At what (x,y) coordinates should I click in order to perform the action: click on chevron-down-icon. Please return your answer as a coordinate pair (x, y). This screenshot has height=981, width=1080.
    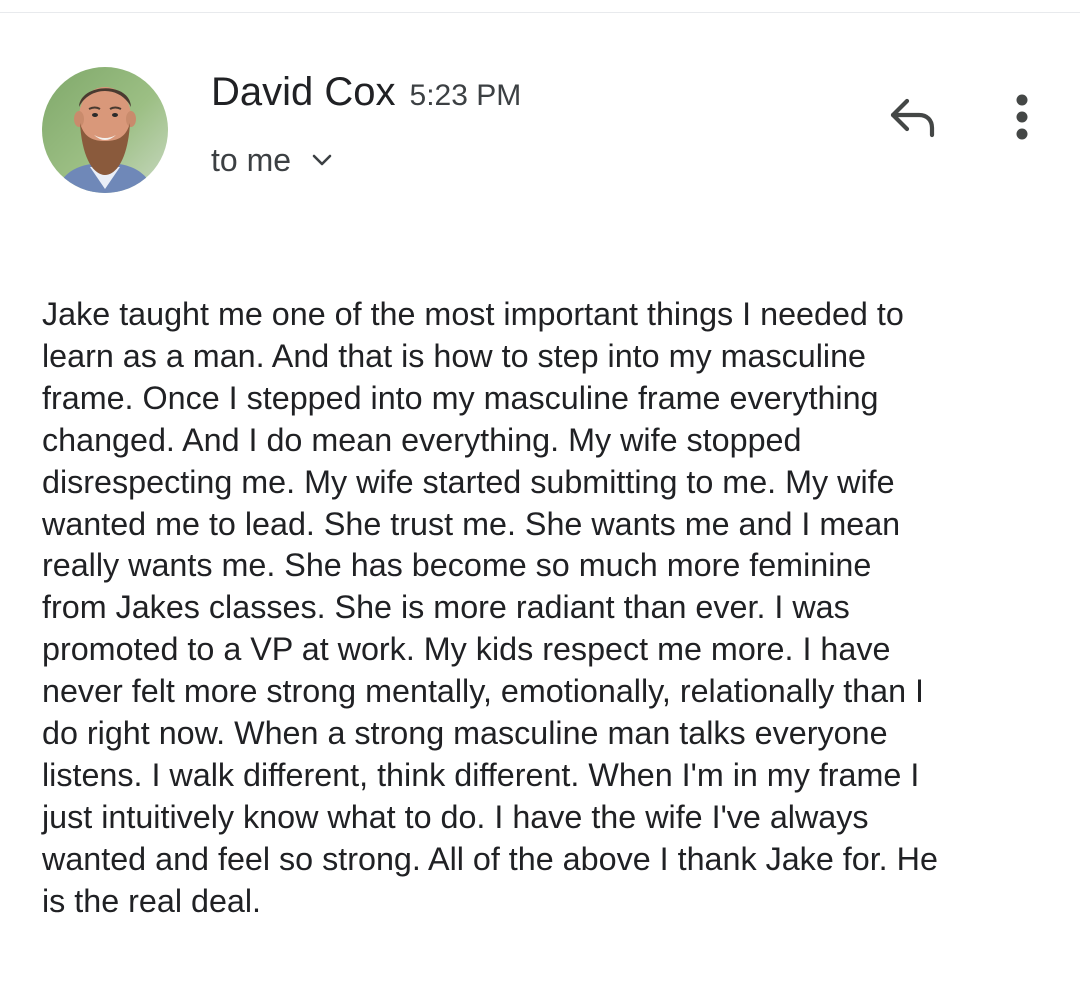
    Looking at the image, I should click on (322, 160).